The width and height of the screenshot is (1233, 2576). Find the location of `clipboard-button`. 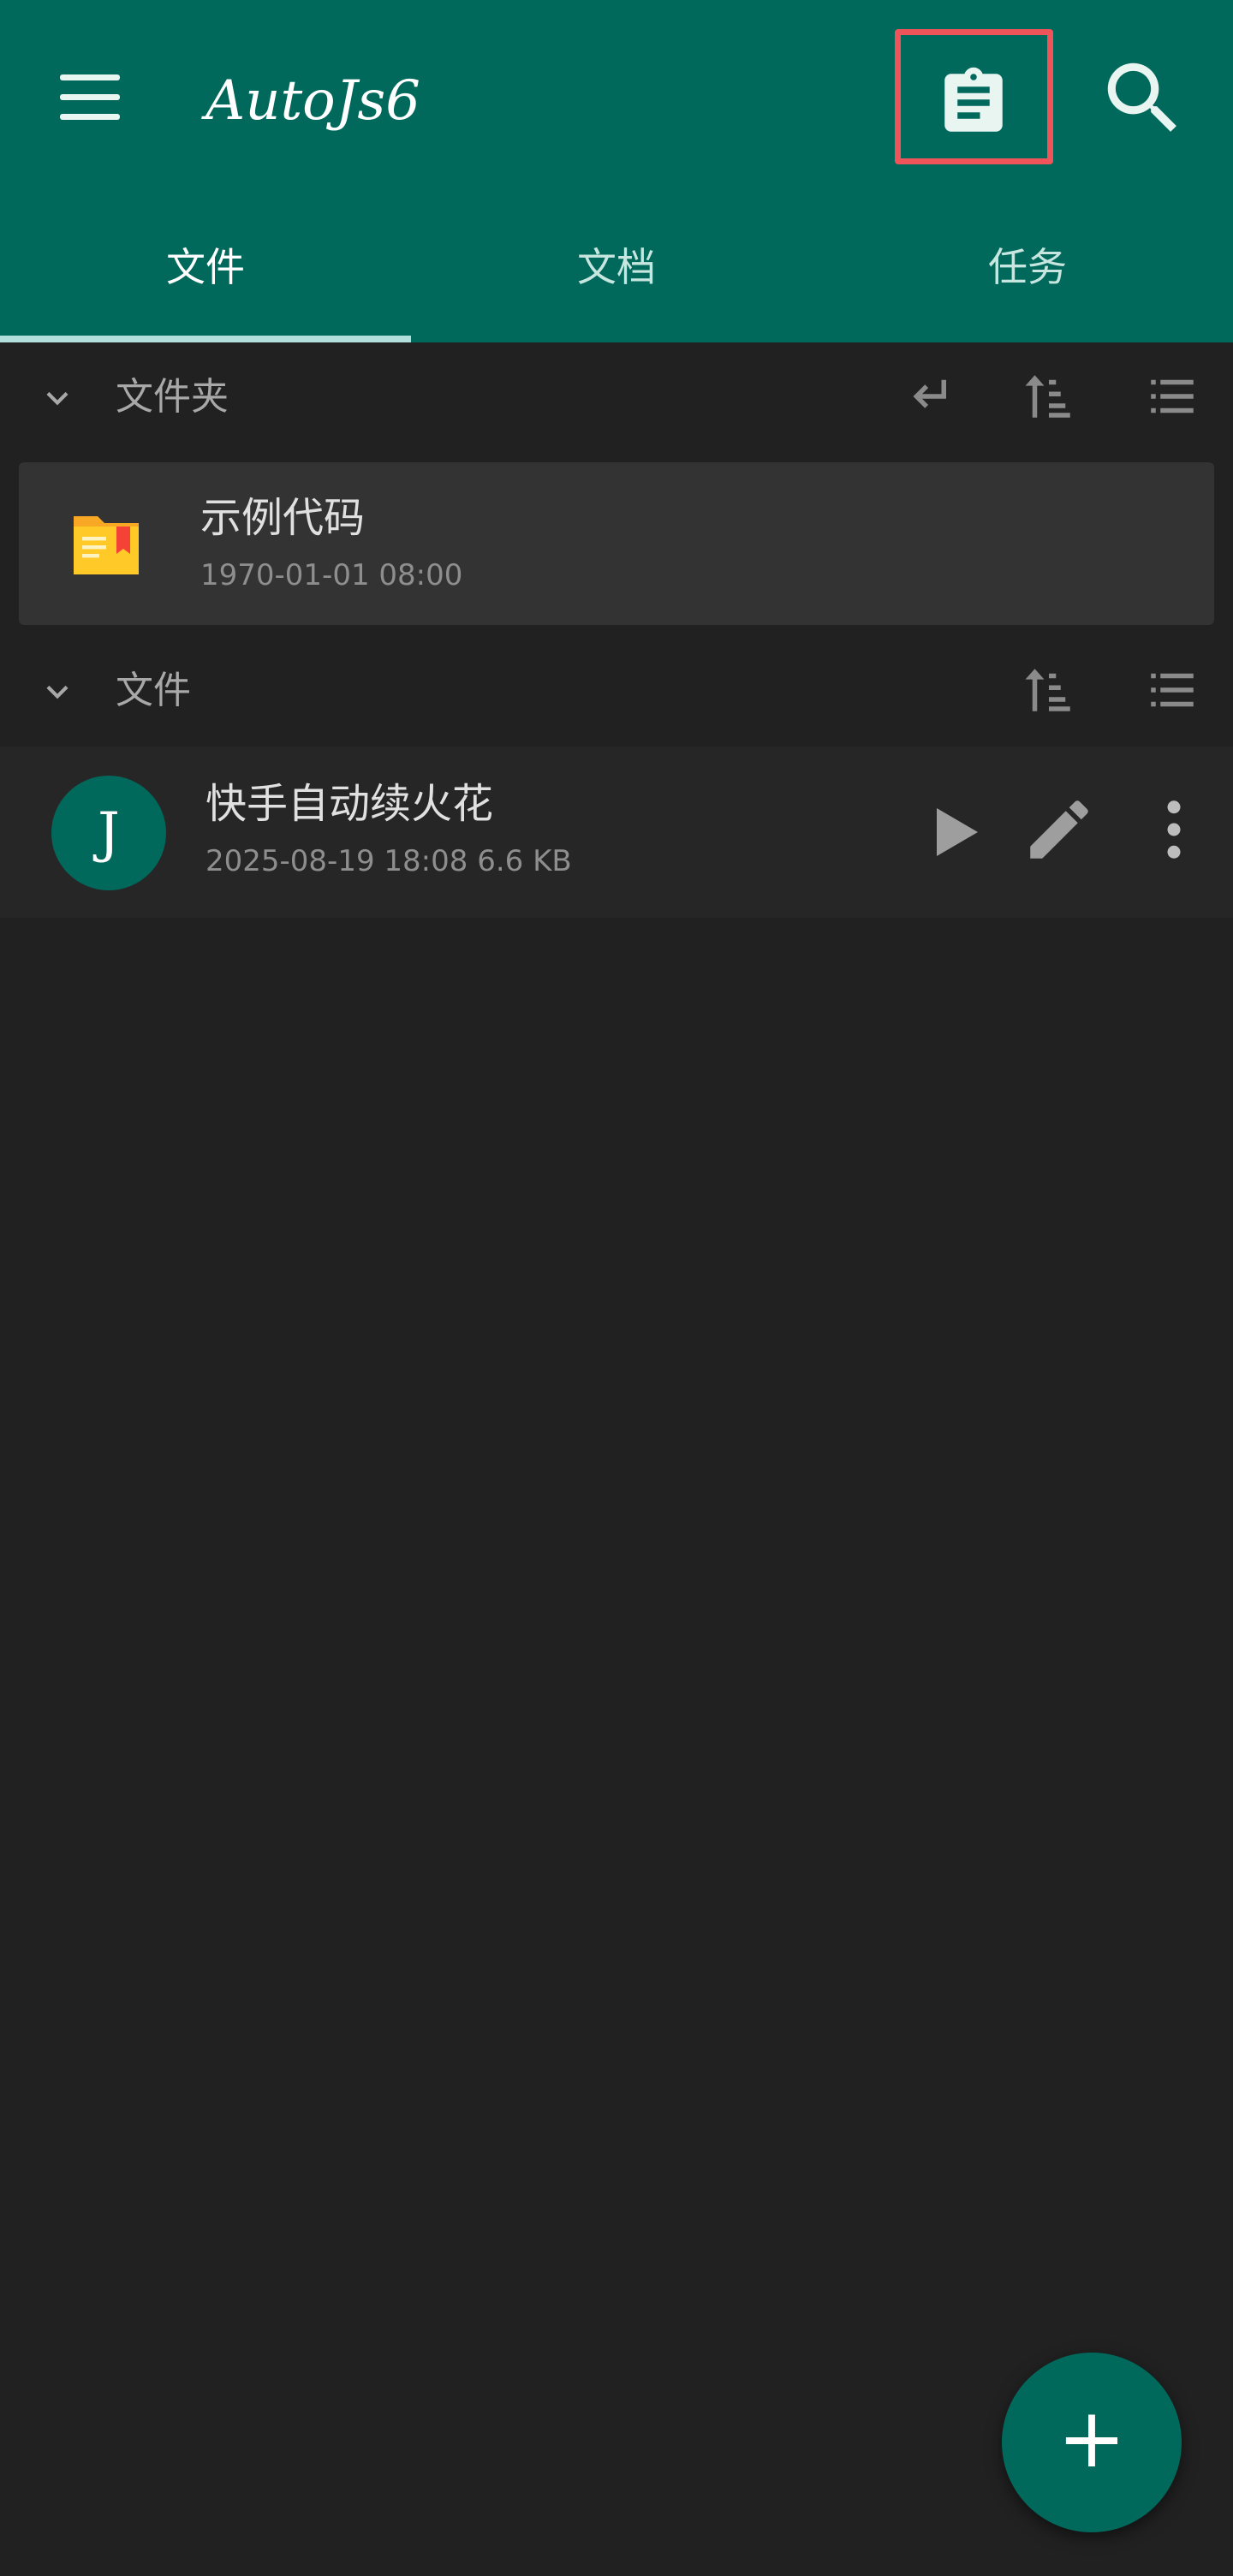

clipboard-button is located at coordinates (974, 96).